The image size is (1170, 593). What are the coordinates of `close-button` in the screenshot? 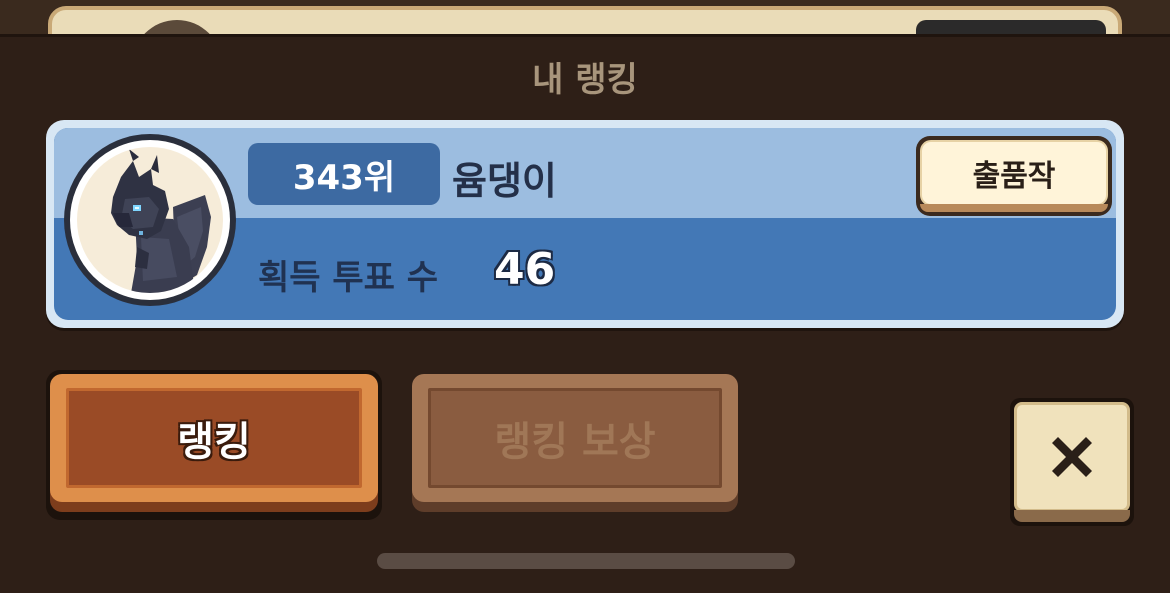 It's located at (1072, 462).